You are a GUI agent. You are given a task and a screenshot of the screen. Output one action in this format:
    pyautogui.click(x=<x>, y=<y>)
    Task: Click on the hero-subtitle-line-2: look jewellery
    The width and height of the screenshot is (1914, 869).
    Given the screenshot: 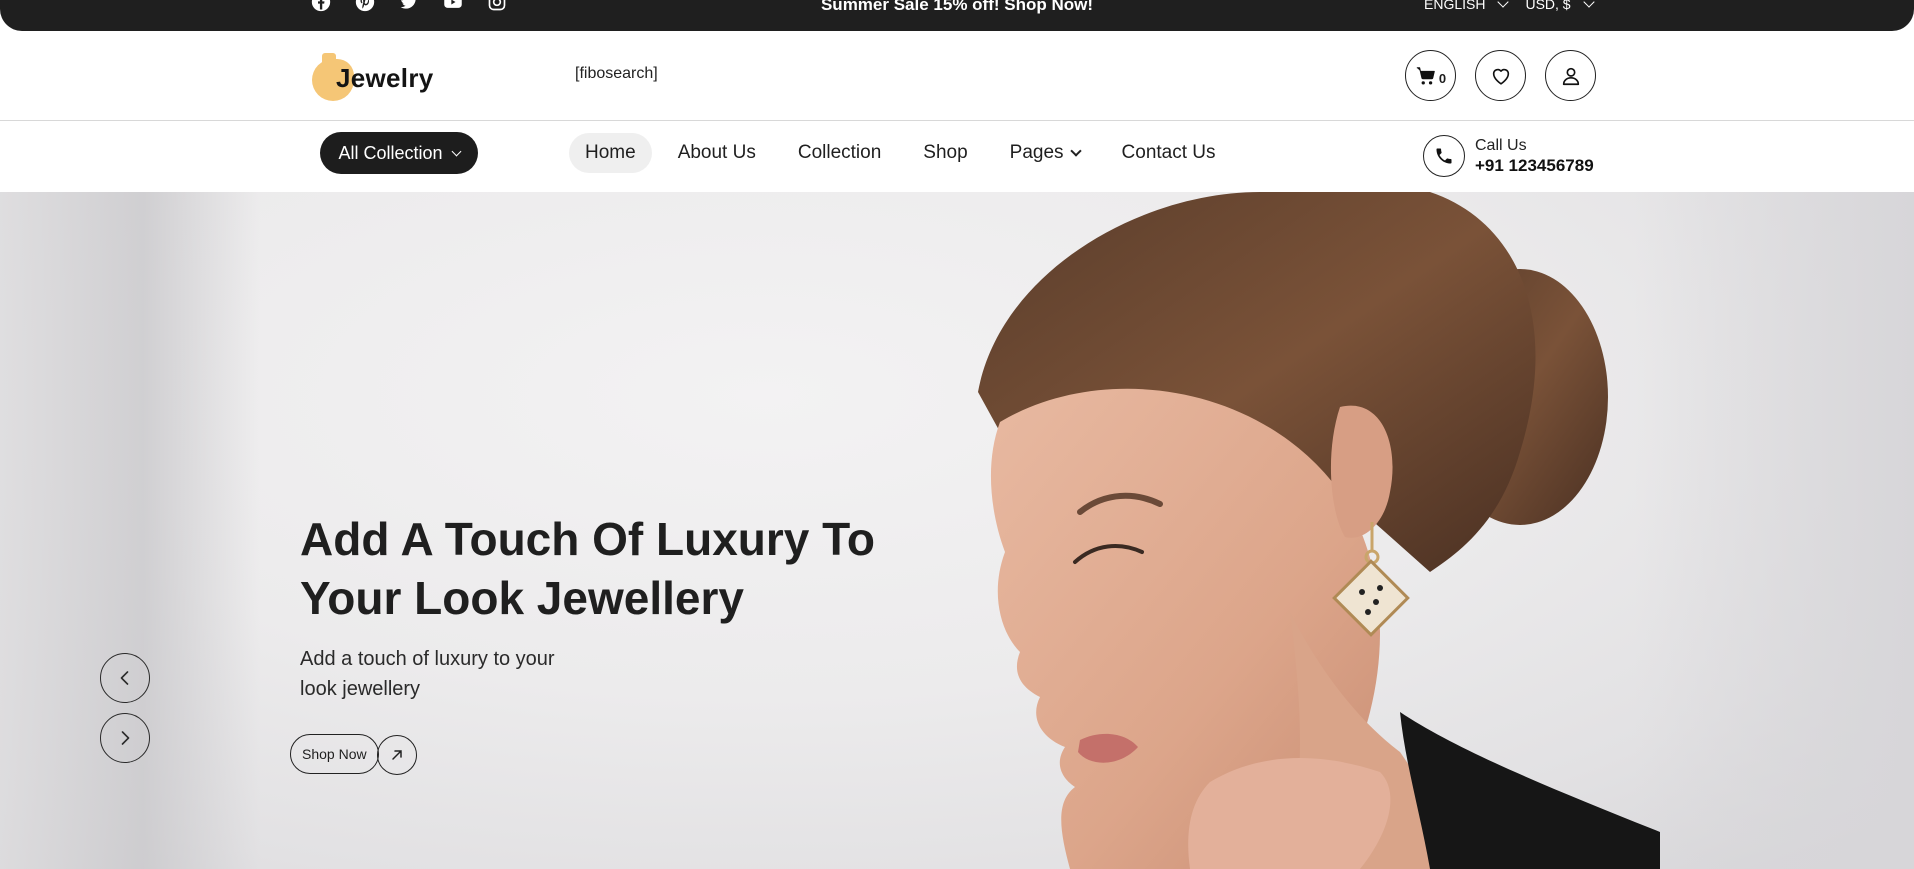 What is the action you would take?
    pyautogui.click(x=360, y=689)
    